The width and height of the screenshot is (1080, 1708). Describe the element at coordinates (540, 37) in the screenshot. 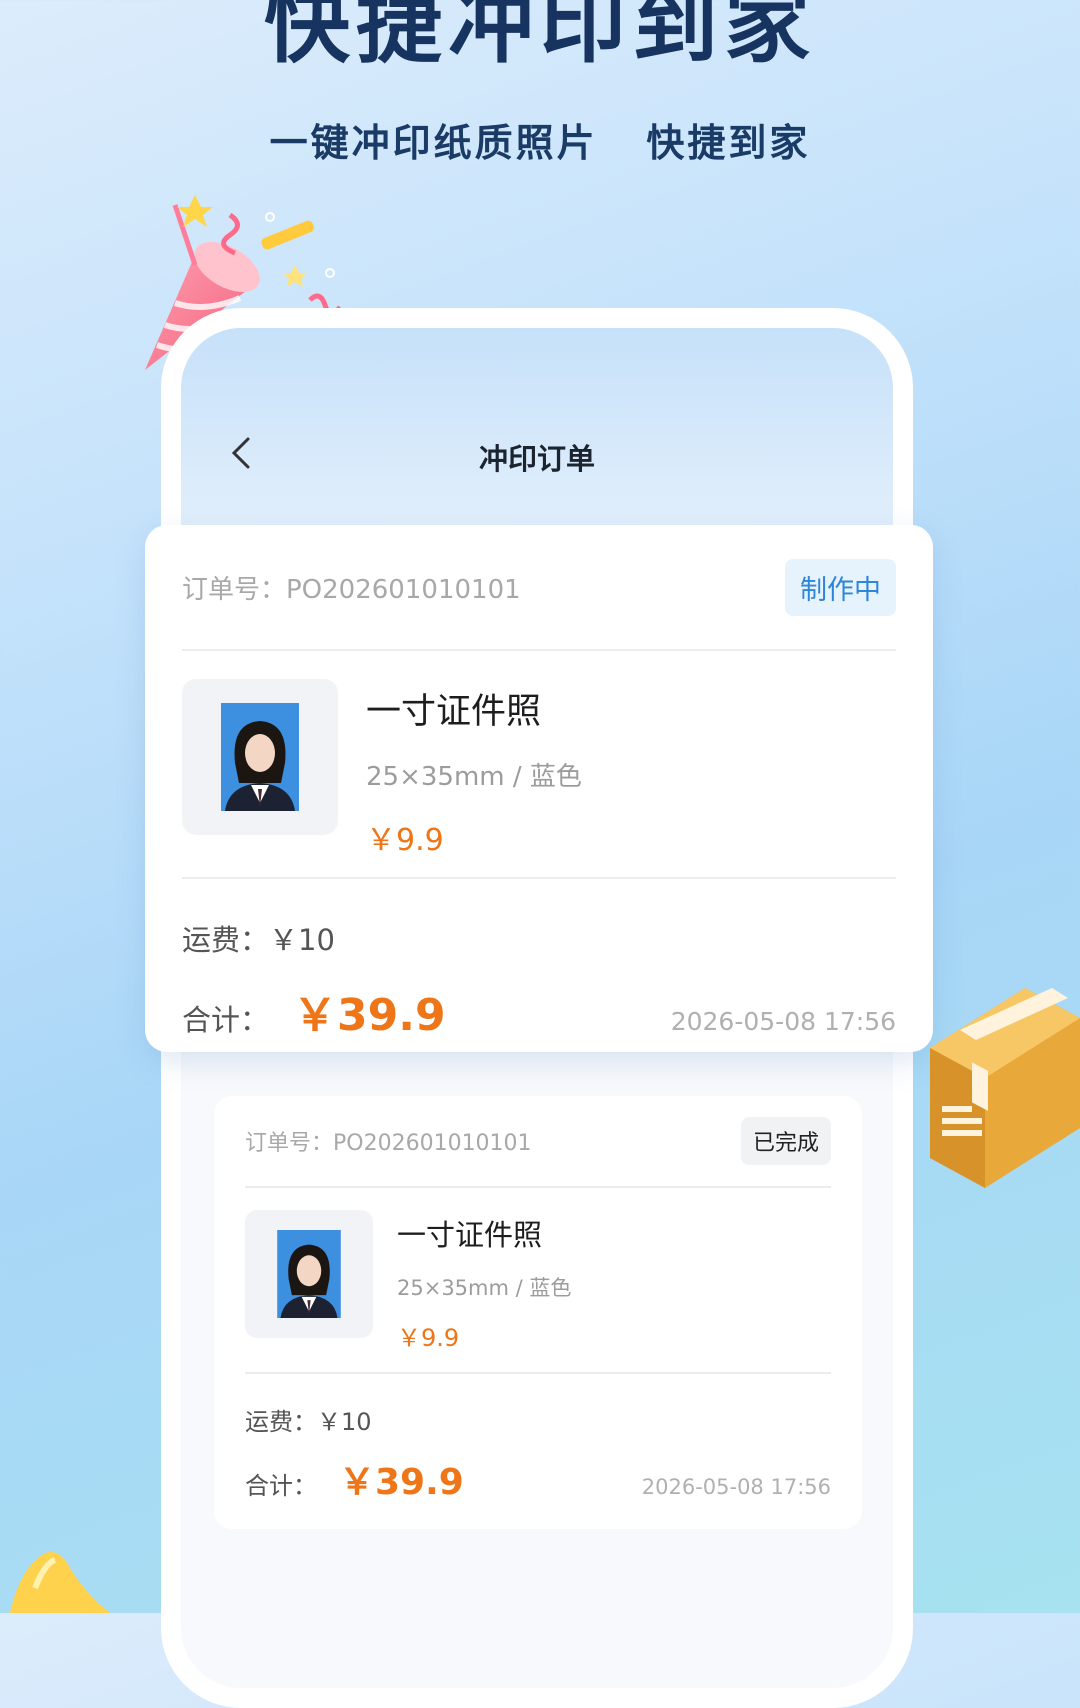

I see `headline: 快捷冲印到家` at that location.